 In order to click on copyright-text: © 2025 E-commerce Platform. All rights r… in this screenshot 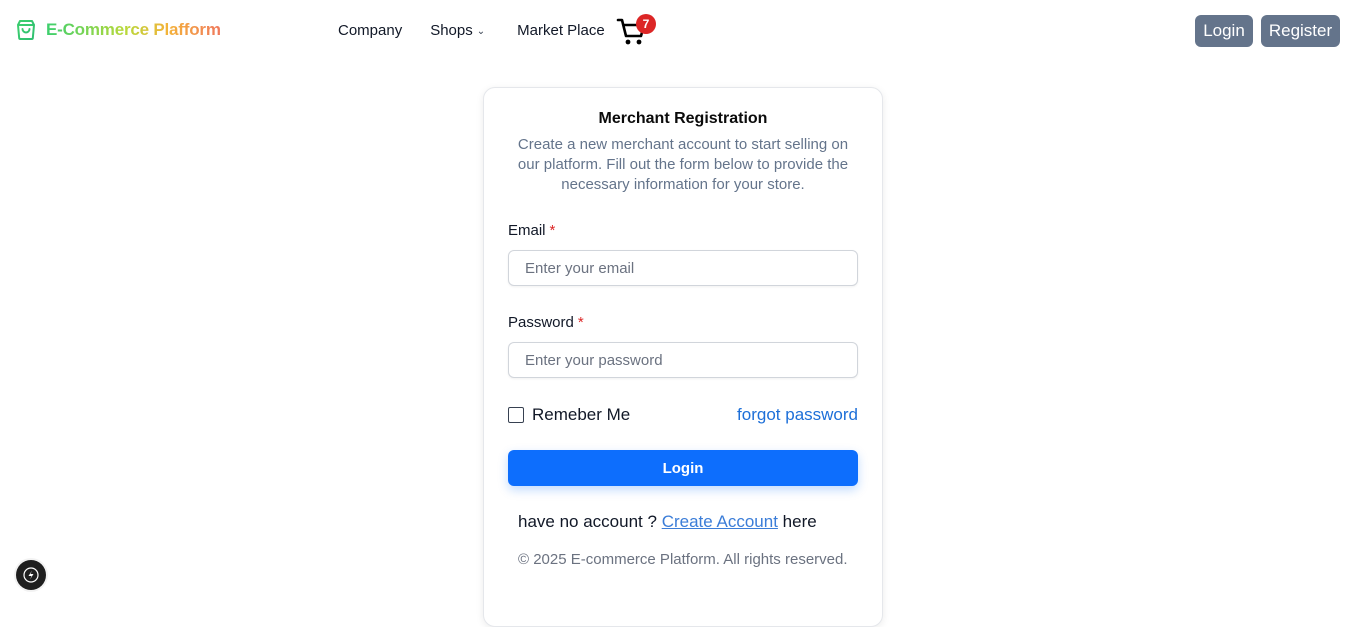, I will do `click(683, 559)`.